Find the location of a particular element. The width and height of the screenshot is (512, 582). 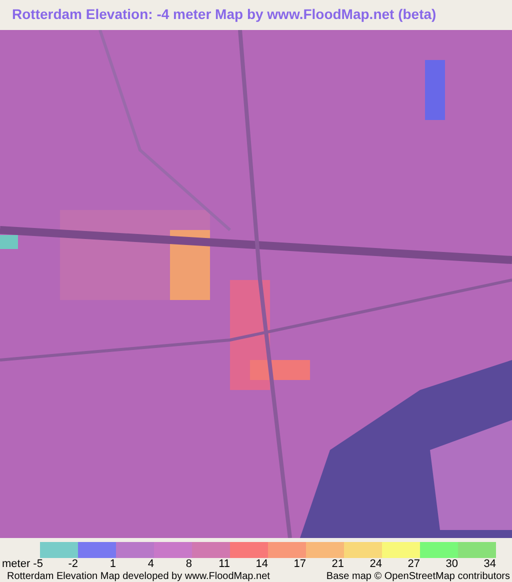

legend-label: 14 is located at coordinates (261, 564).